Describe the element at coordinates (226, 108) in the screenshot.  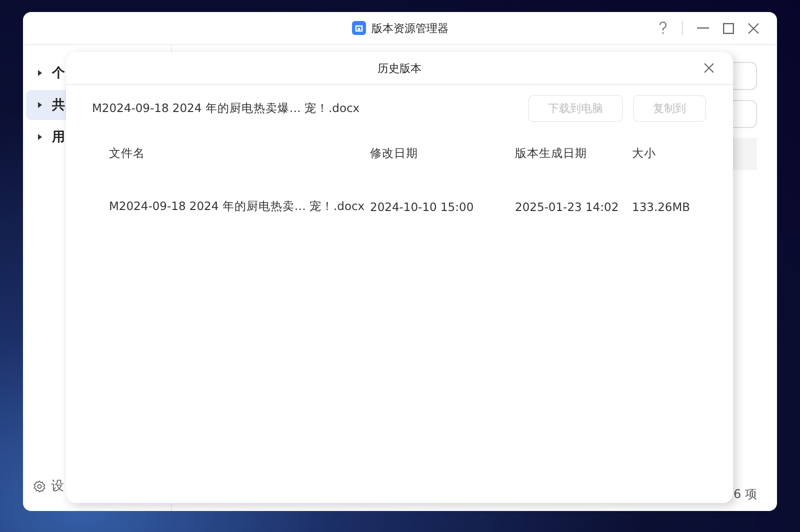
I see `file-name: M2024-09-18 2024 年的厨电热卖爆… 宠！.docx` at that location.